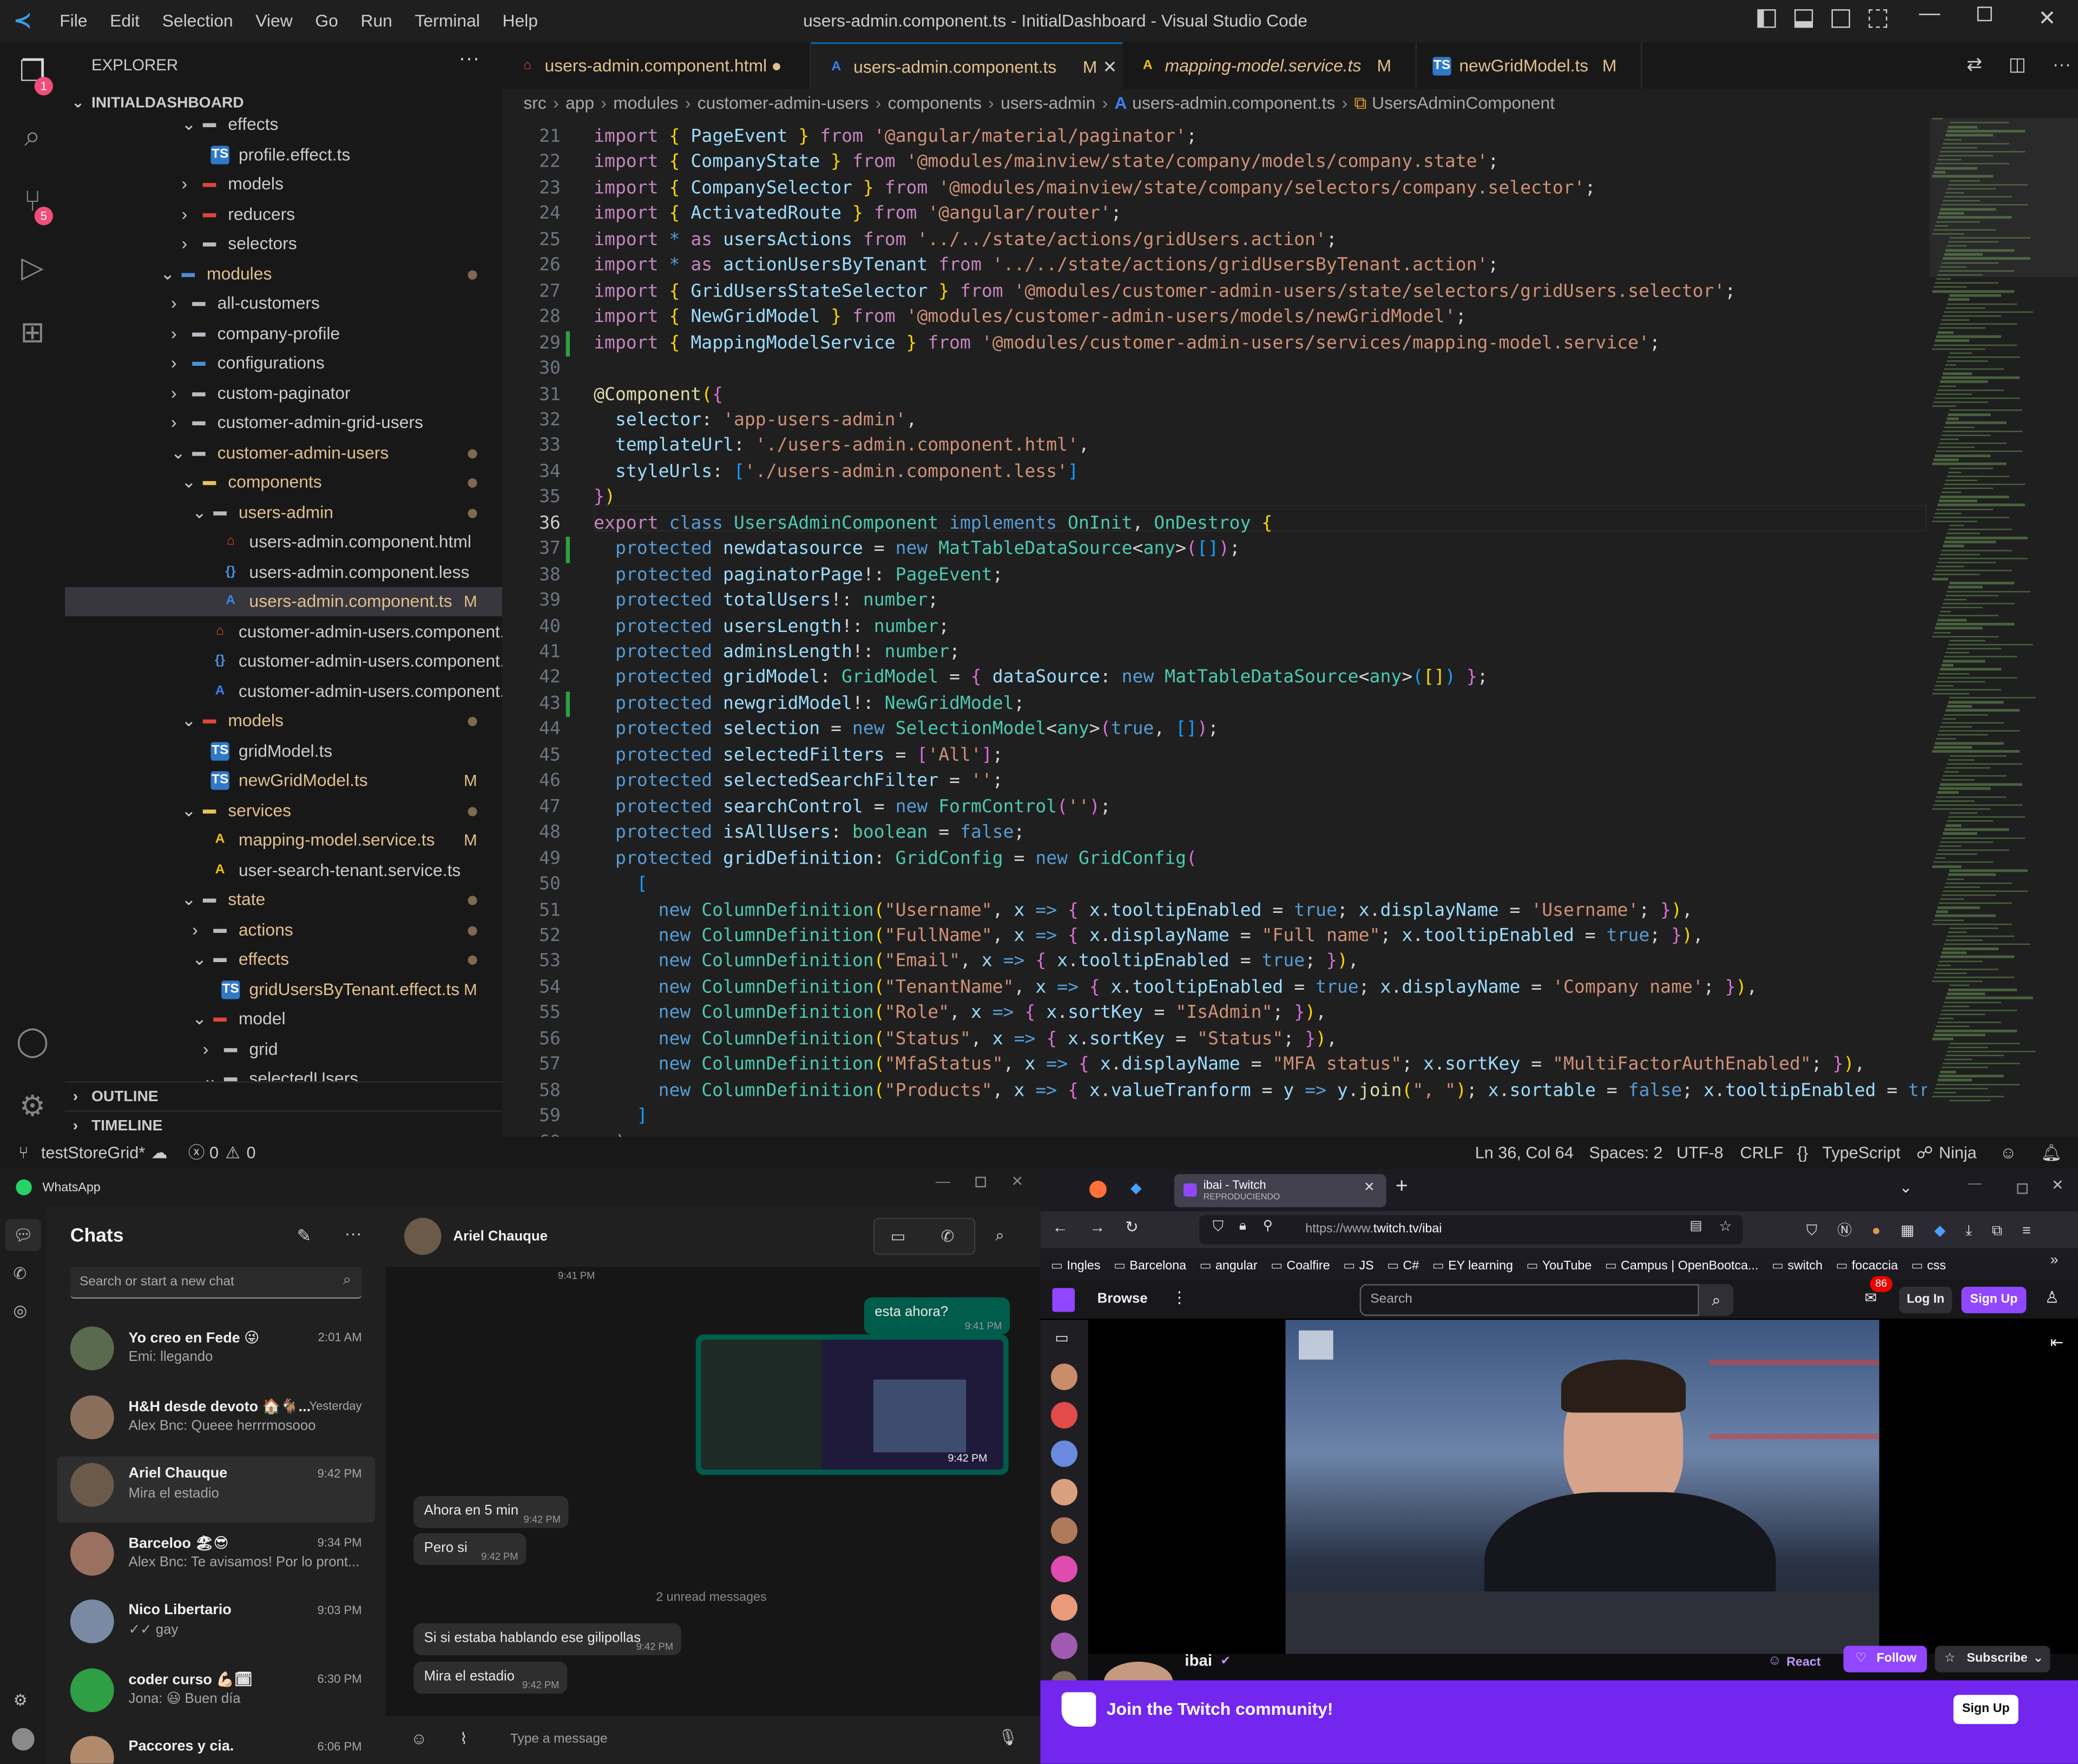 Image resolution: width=2078 pixels, height=1764 pixels. I want to click on toggle-panel-icon, so click(1803, 18).